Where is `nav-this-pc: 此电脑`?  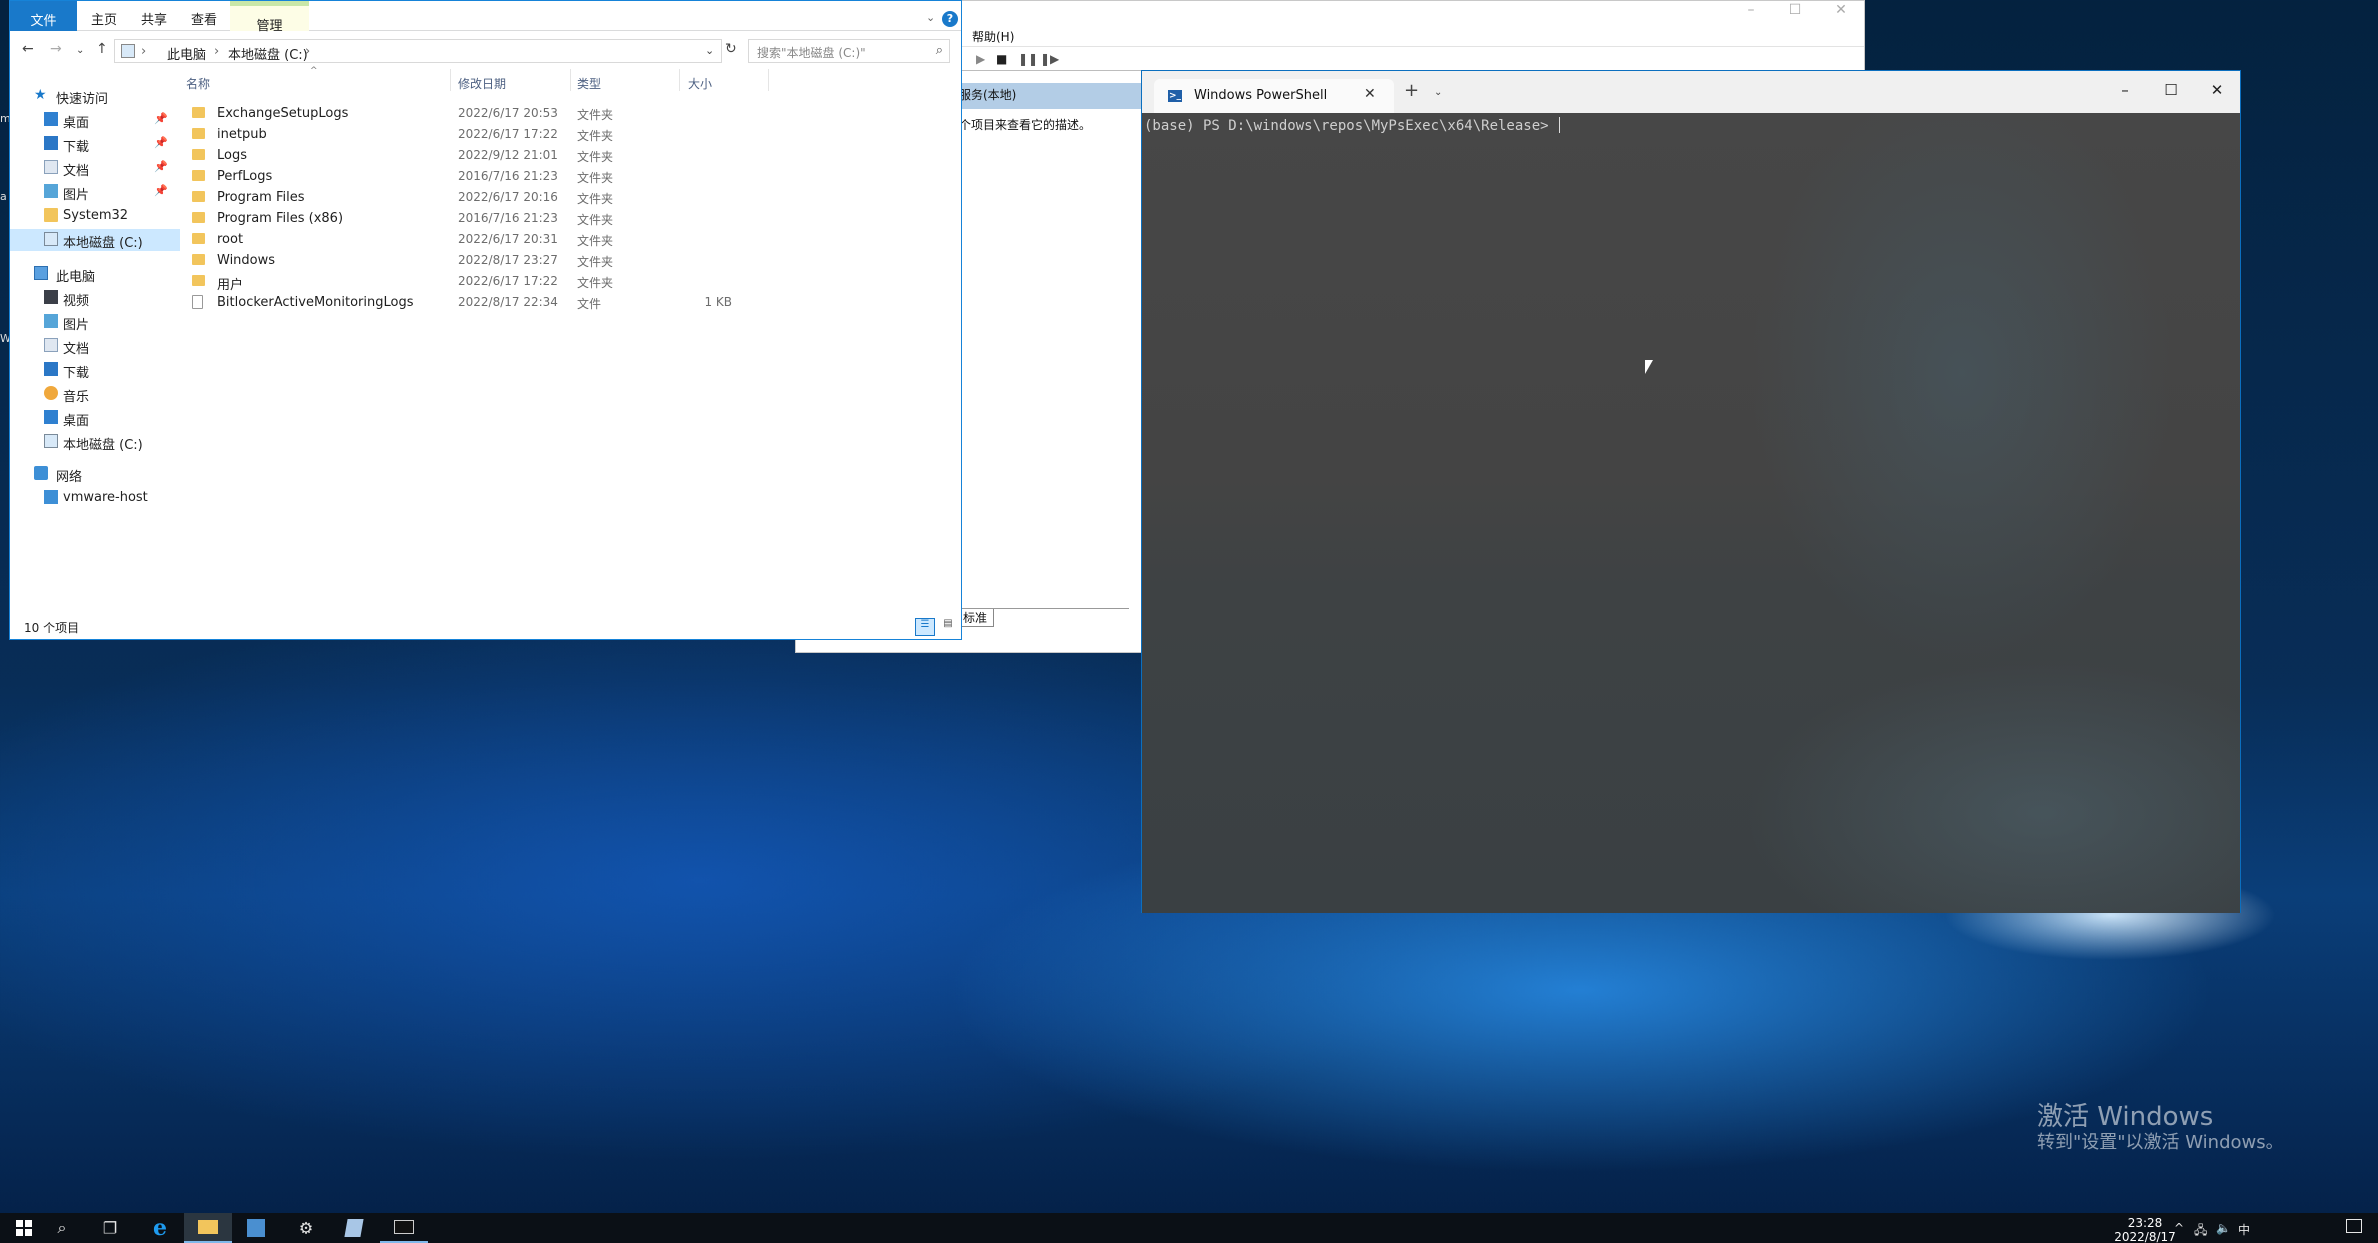 nav-this-pc: 此电脑 is located at coordinates (95, 274).